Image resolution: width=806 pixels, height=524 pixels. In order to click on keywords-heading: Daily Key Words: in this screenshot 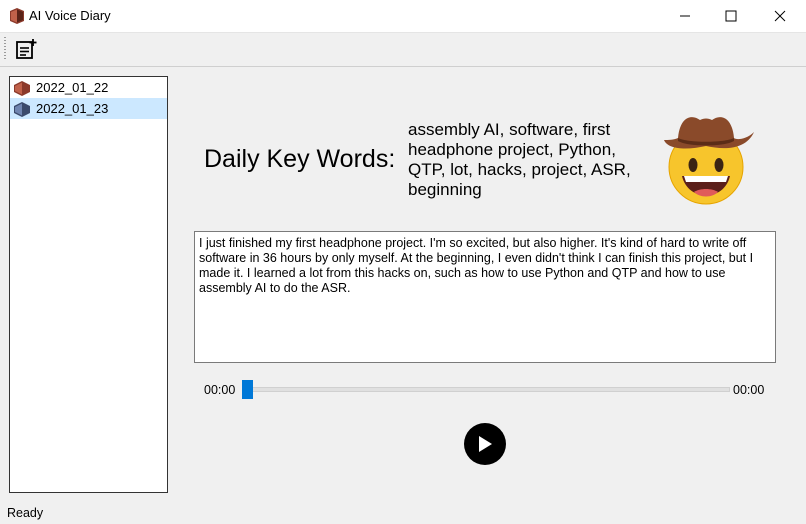, I will do `click(300, 159)`.